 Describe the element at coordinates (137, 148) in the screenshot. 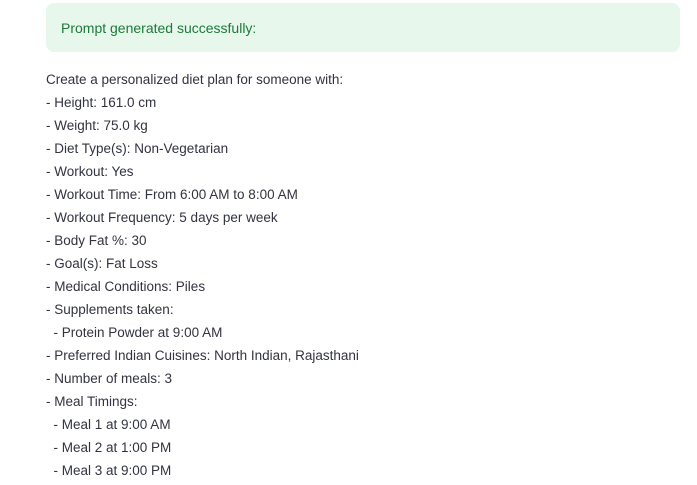

I see `prompt-line-diet-type: - Diet Type(s): Non-Vegetarian` at that location.